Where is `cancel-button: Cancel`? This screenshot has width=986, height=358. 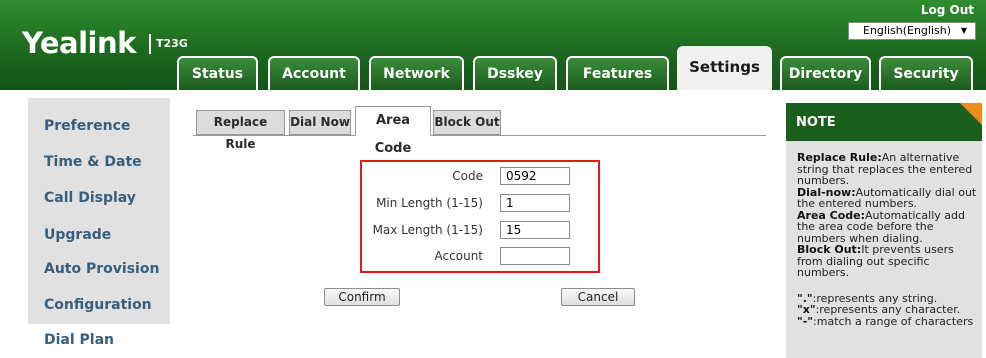 cancel-button: Cancel is located at coordinates (598, 297).